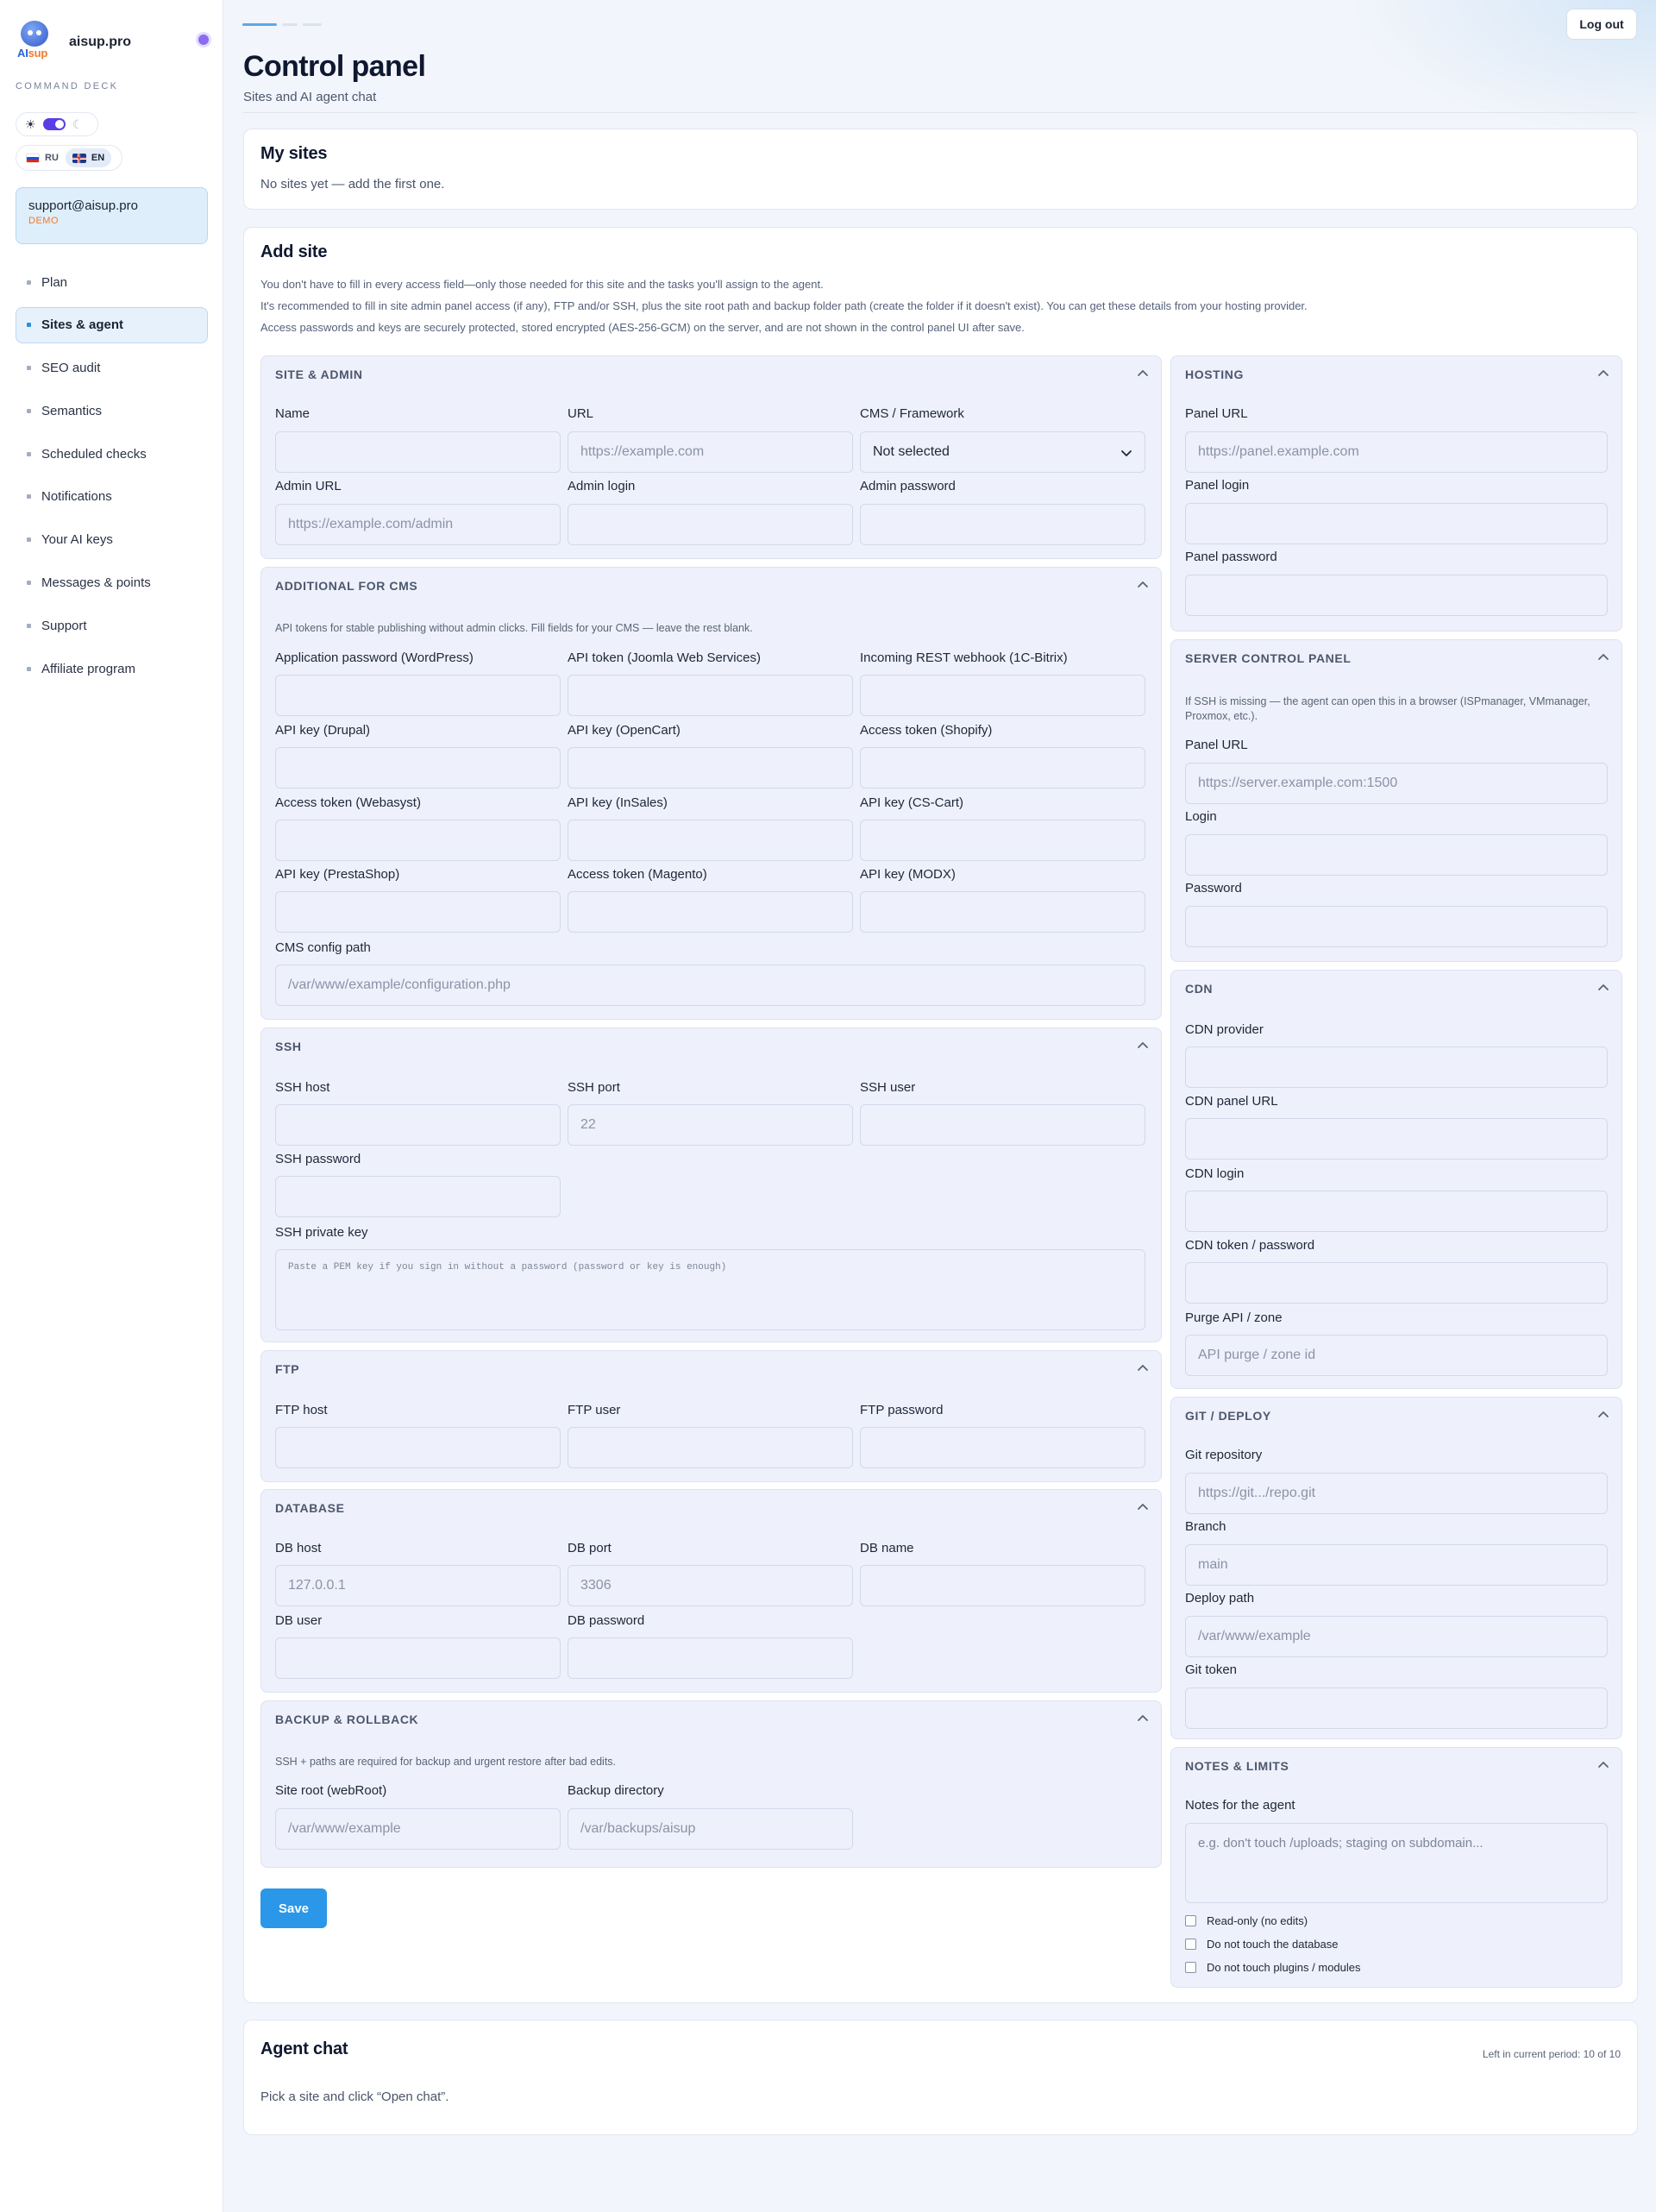  I want to click on sidebar-item-seo-audit: SEO audit, so click(112, 368).